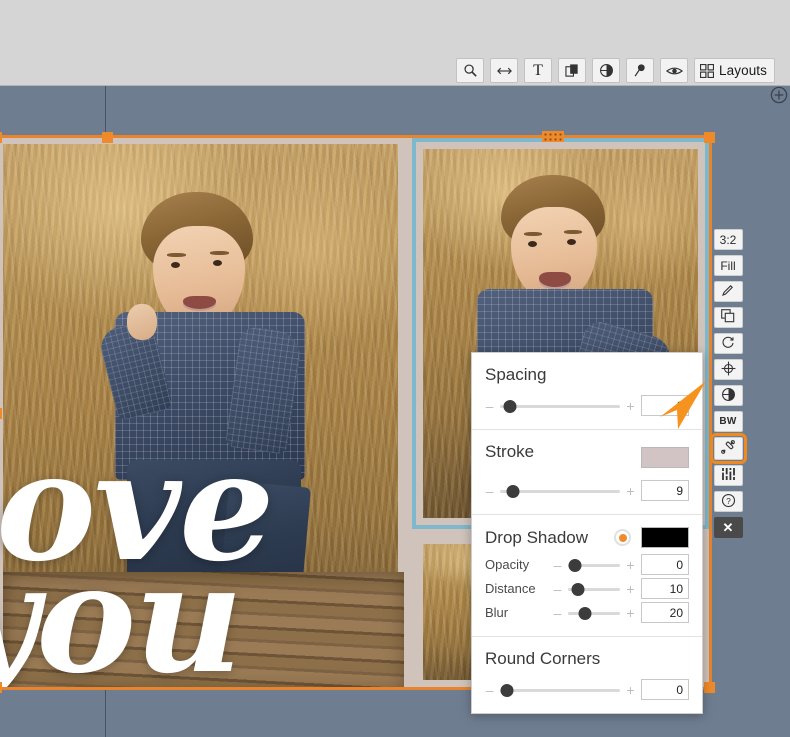 The width and height of the screenshot is (790, 737). Describe the element at coordinates (510, 451) in the screenshot. I see `stroke-title: Stroke` at that location.